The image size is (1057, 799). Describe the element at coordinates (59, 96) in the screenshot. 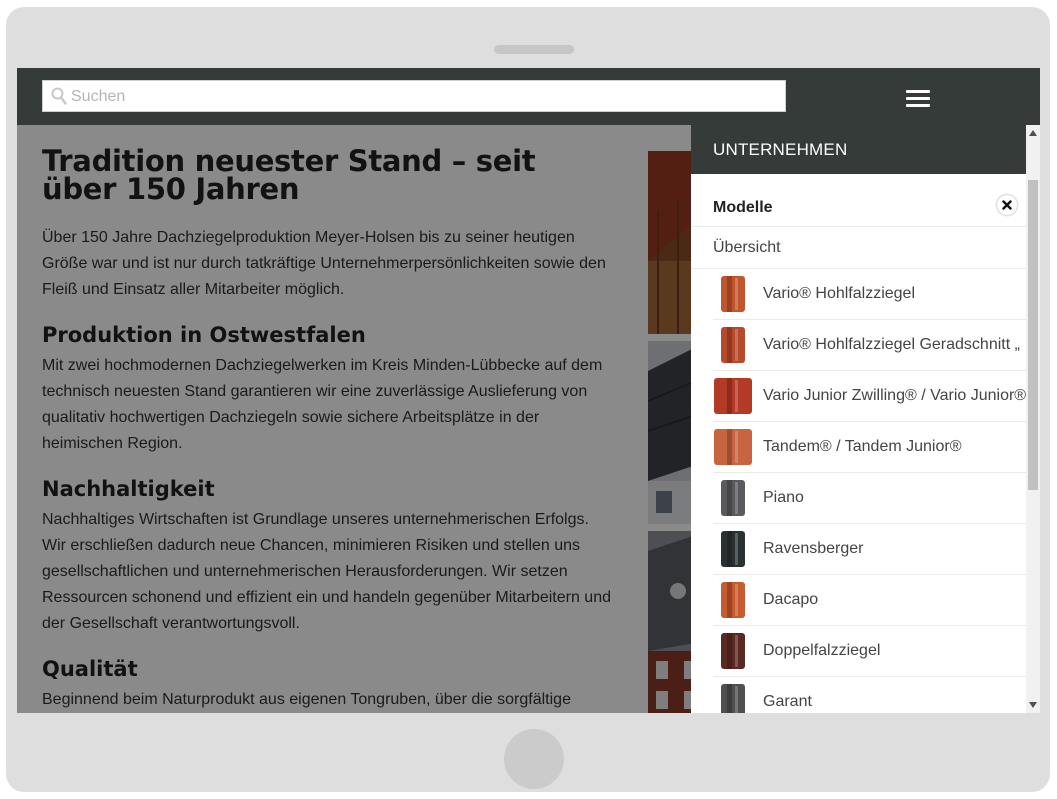

I see `search-icon` at that location.